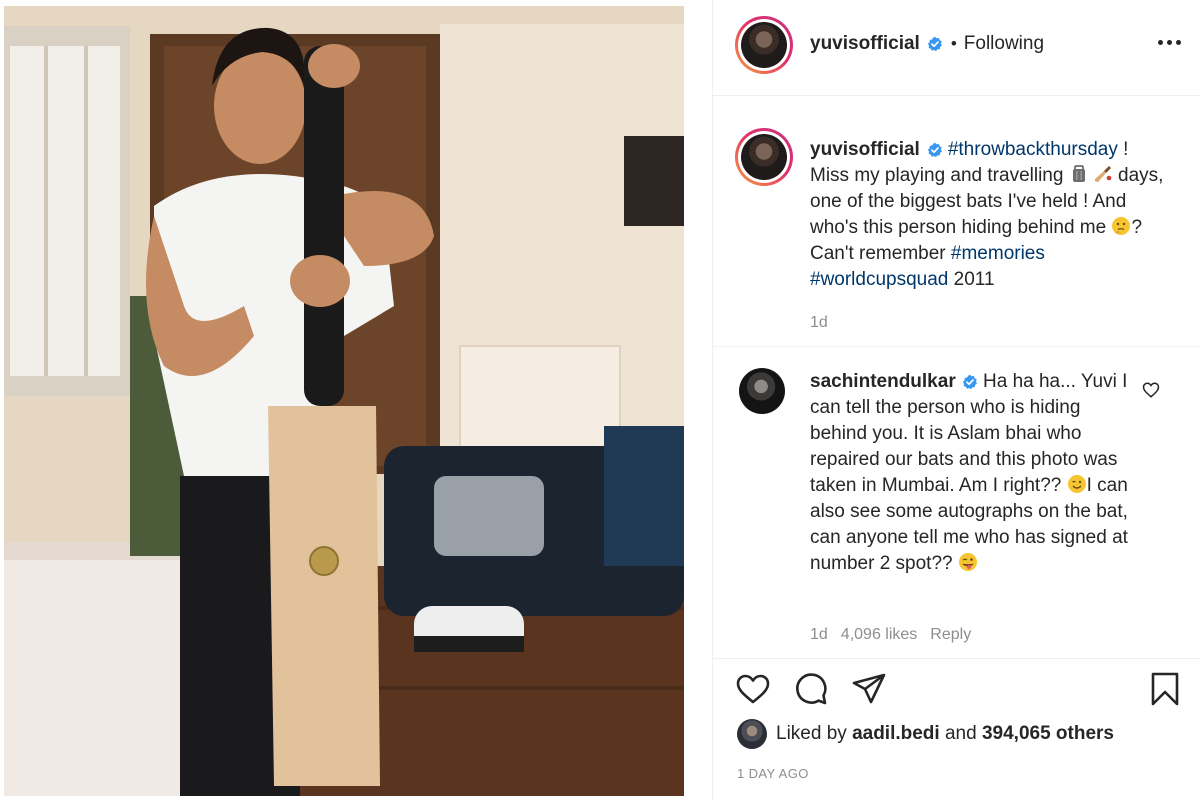 The image size is (1200, 800). What do you see at coordinates (1076, 484) in the screenshot?
I see `winking-face-emoji-icon` at bounding box center [1076, 484].